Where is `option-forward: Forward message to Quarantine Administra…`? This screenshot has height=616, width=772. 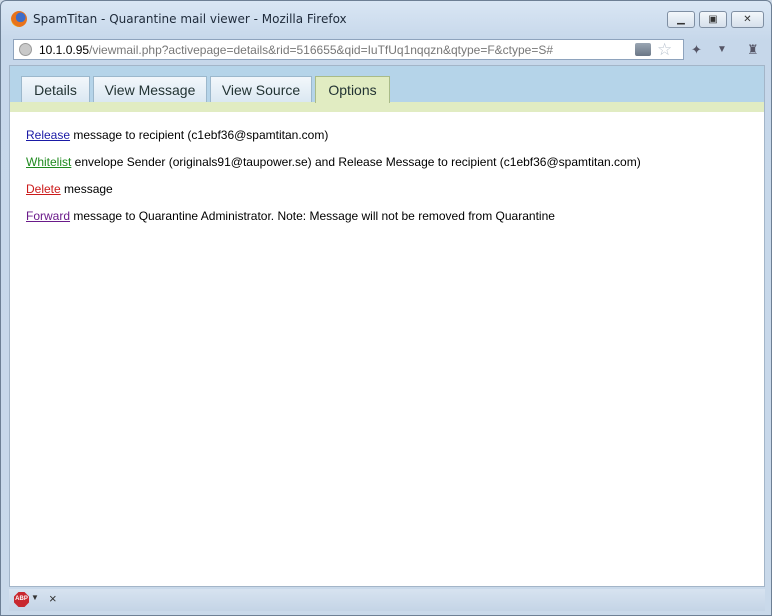
option-forward: Forward message to Quarantine Administra… is located at coordinates (290, 216).